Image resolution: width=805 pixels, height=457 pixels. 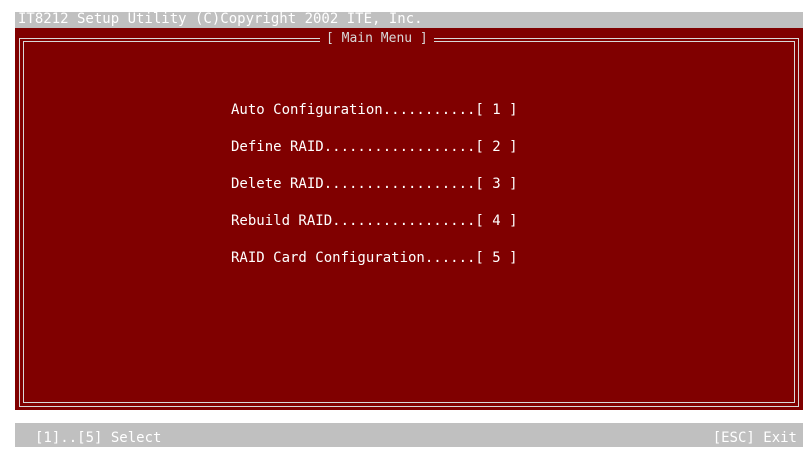 I want to click on menu-item-delete-raid: Delete RAID..................[ 3 ], so click(x=374, y=192).